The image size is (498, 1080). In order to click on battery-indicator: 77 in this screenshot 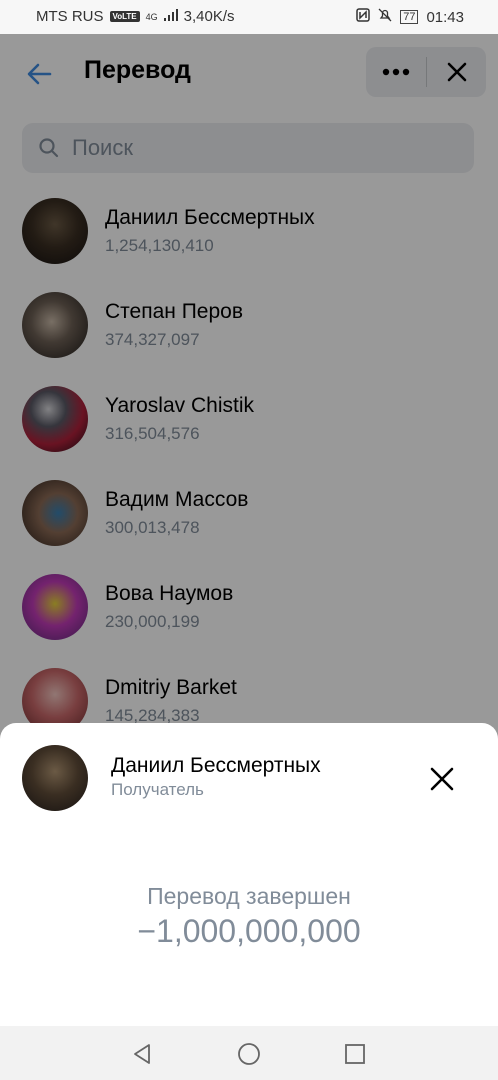, I will do `click(409, 17)`.